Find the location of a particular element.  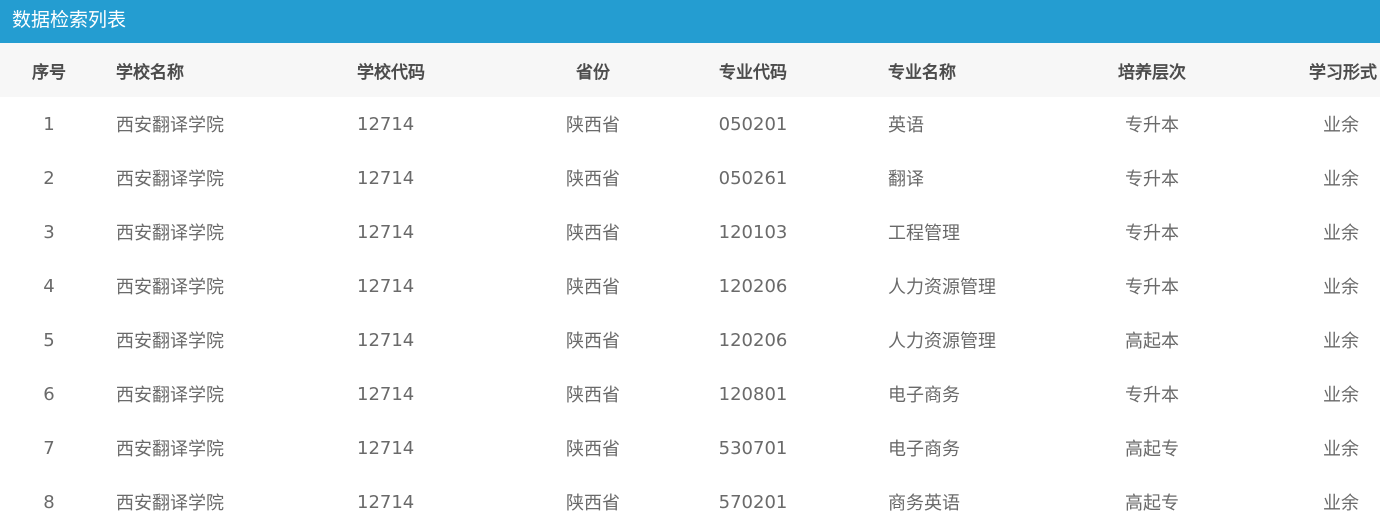

table-row: 8 西安翻译学院 12714 陕西省 570201 商务英语 高起专 业余 is located at coordinates (690, 500).